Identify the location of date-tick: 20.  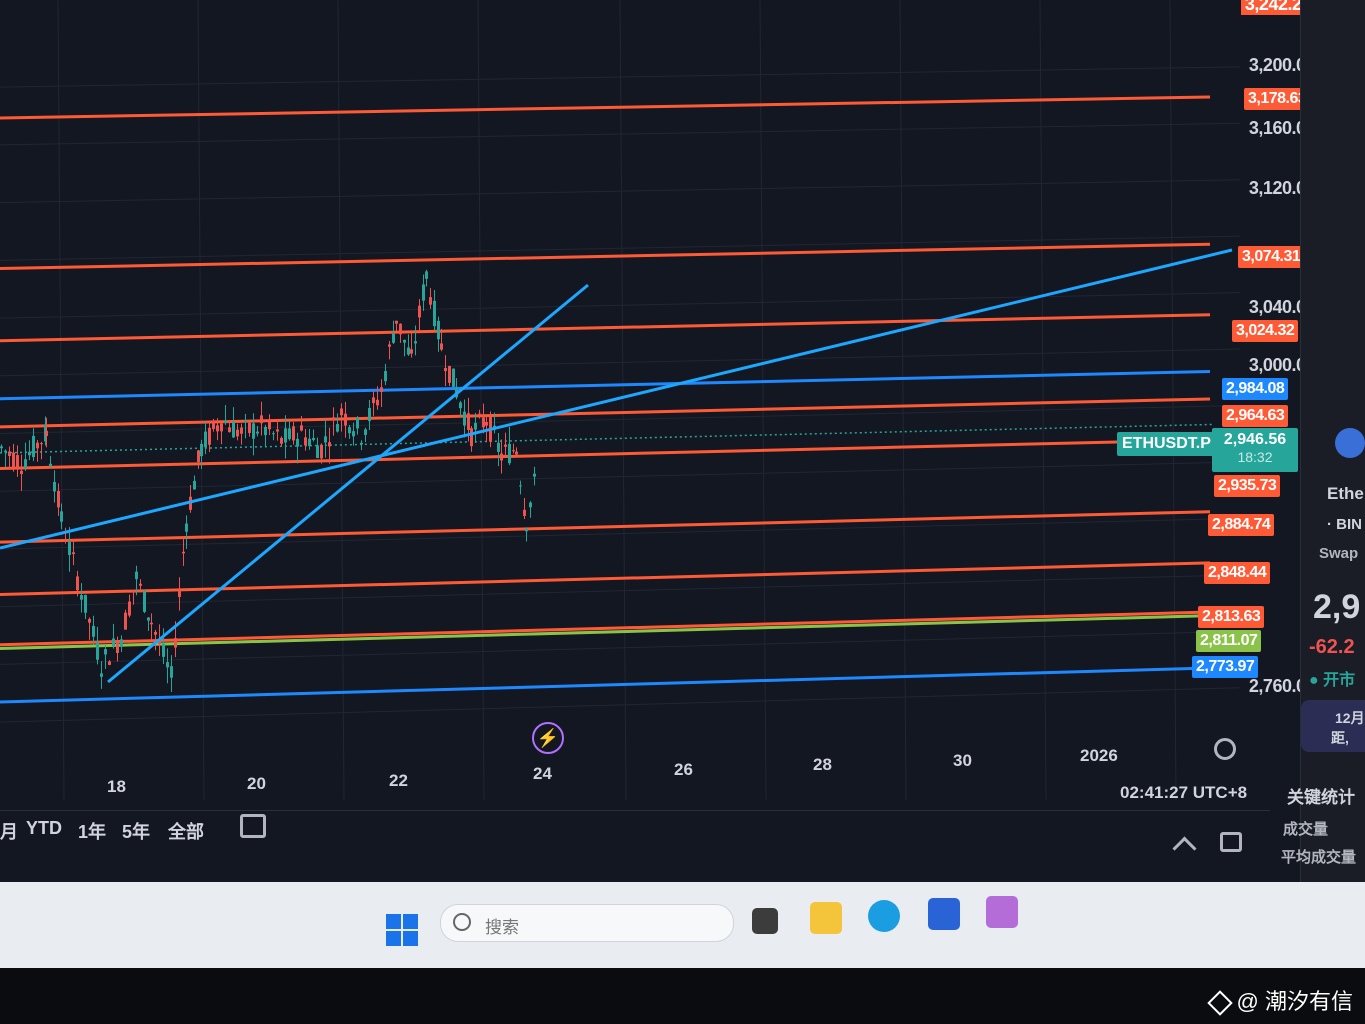
(256, 783).